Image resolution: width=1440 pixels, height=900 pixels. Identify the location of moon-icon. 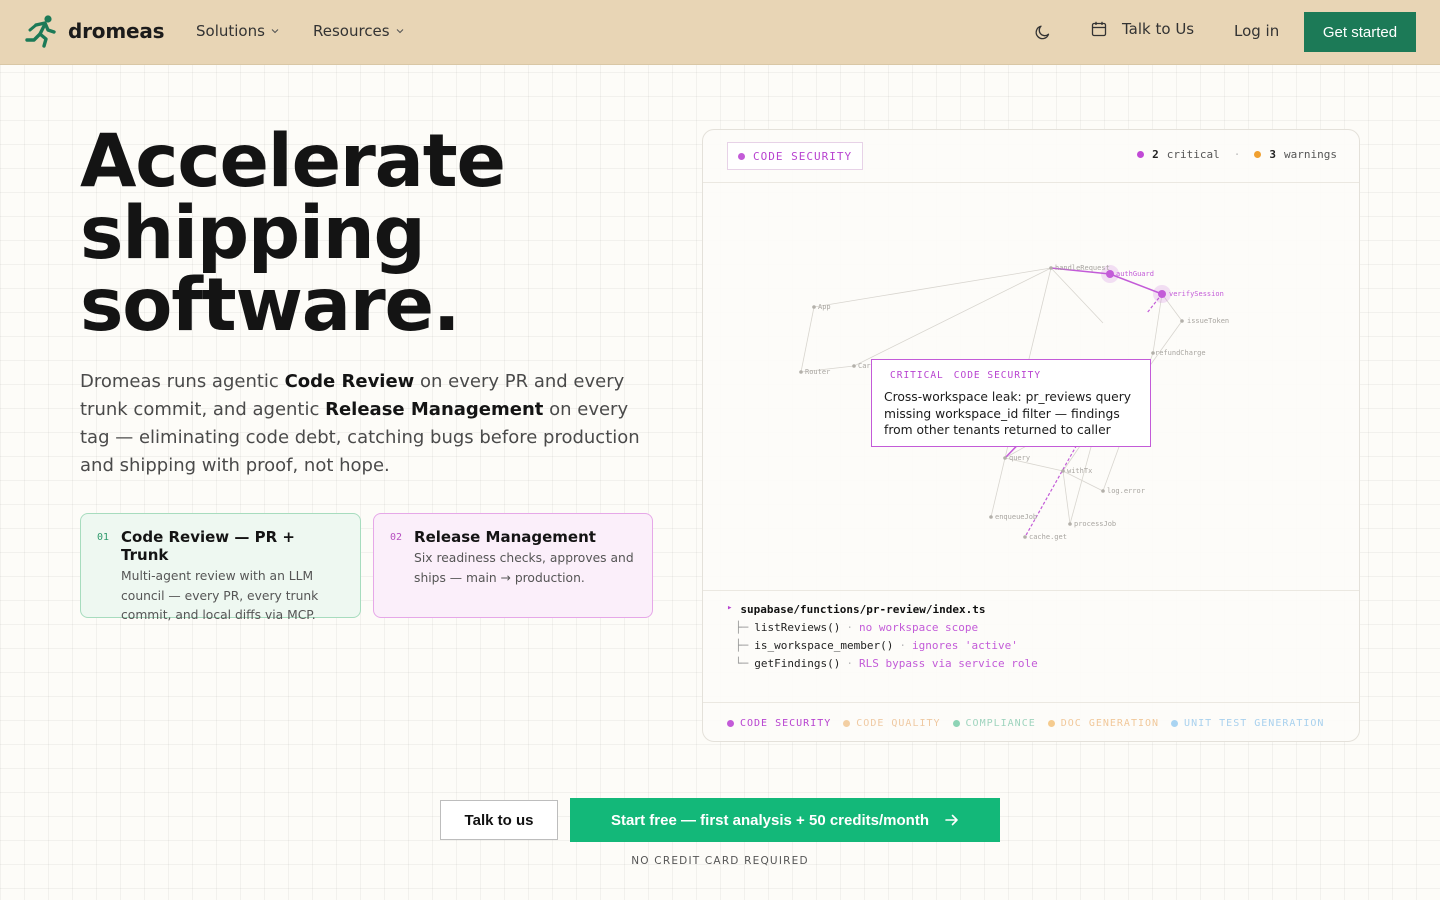
(1042, 32).